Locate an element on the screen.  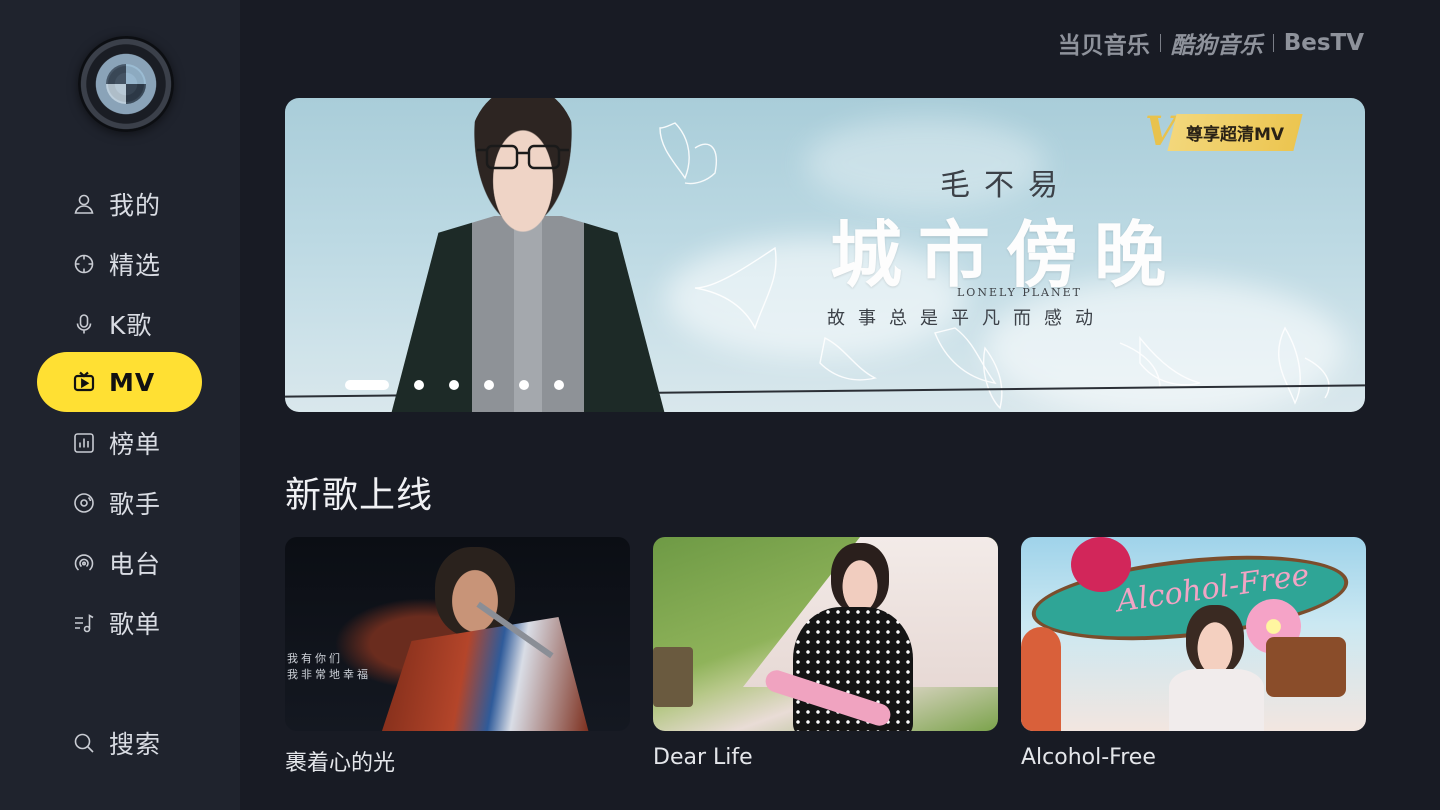
sidebar-item-mine: 我的 is located at coordinates (119, 204).